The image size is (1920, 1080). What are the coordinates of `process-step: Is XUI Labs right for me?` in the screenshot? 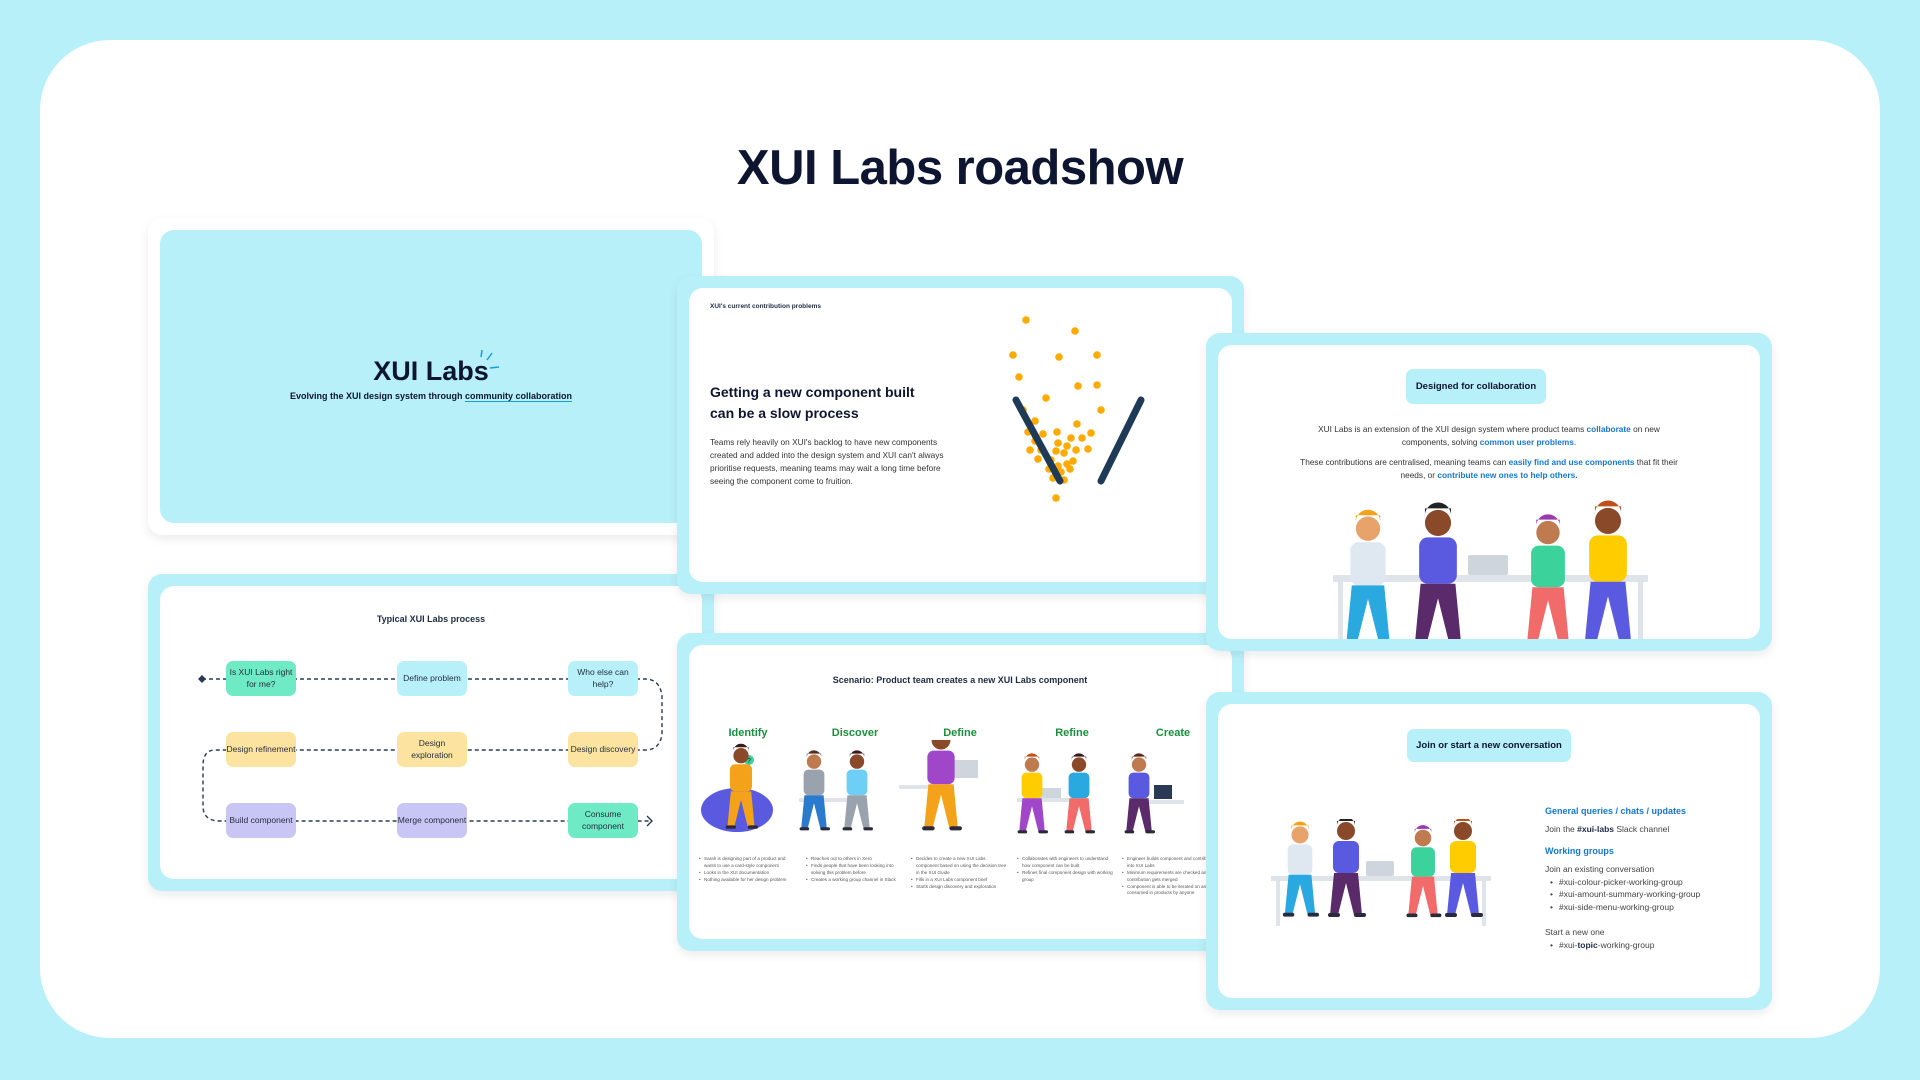 It's located at (261, 678).